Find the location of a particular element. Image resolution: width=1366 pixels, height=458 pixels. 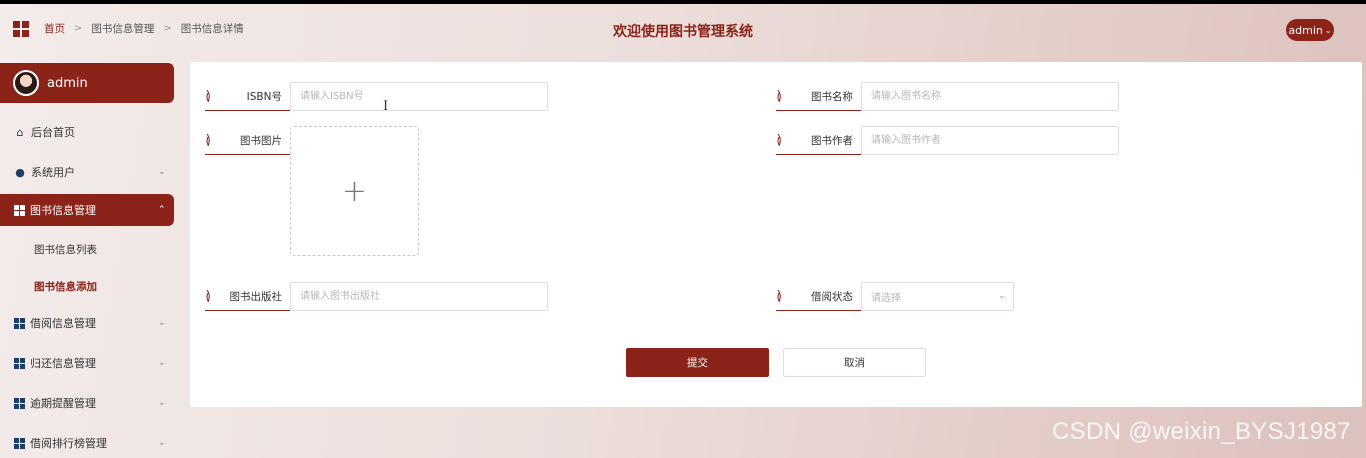

sidebar-item-overdue-reminder: 逾期提醒管理 ⌄ is located at coordinates (87, 403).